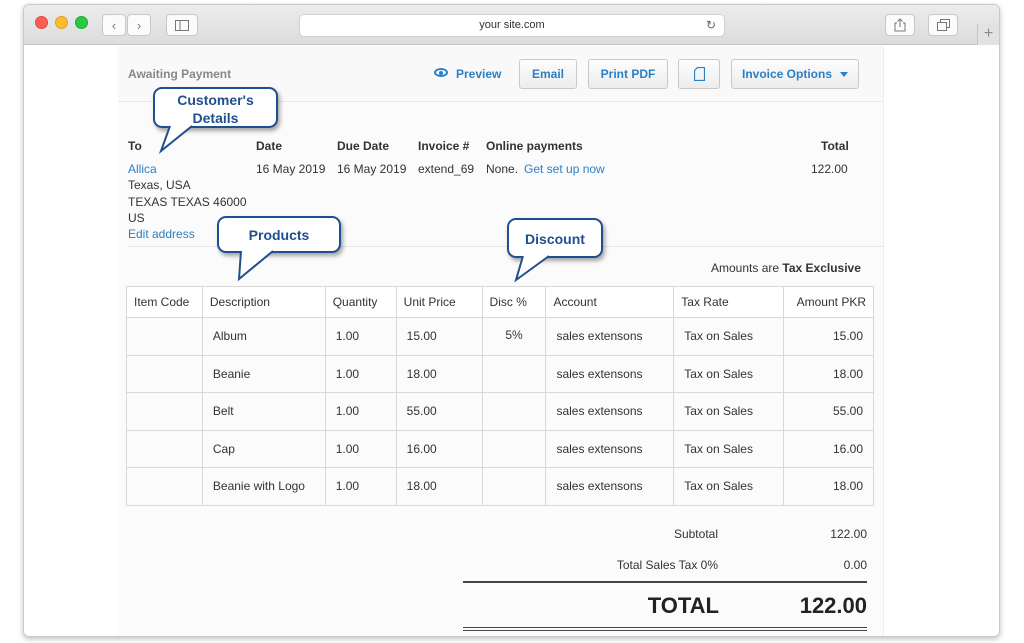  I want to click on amounts-mode: Tax Exclusive, so click(821, 268).